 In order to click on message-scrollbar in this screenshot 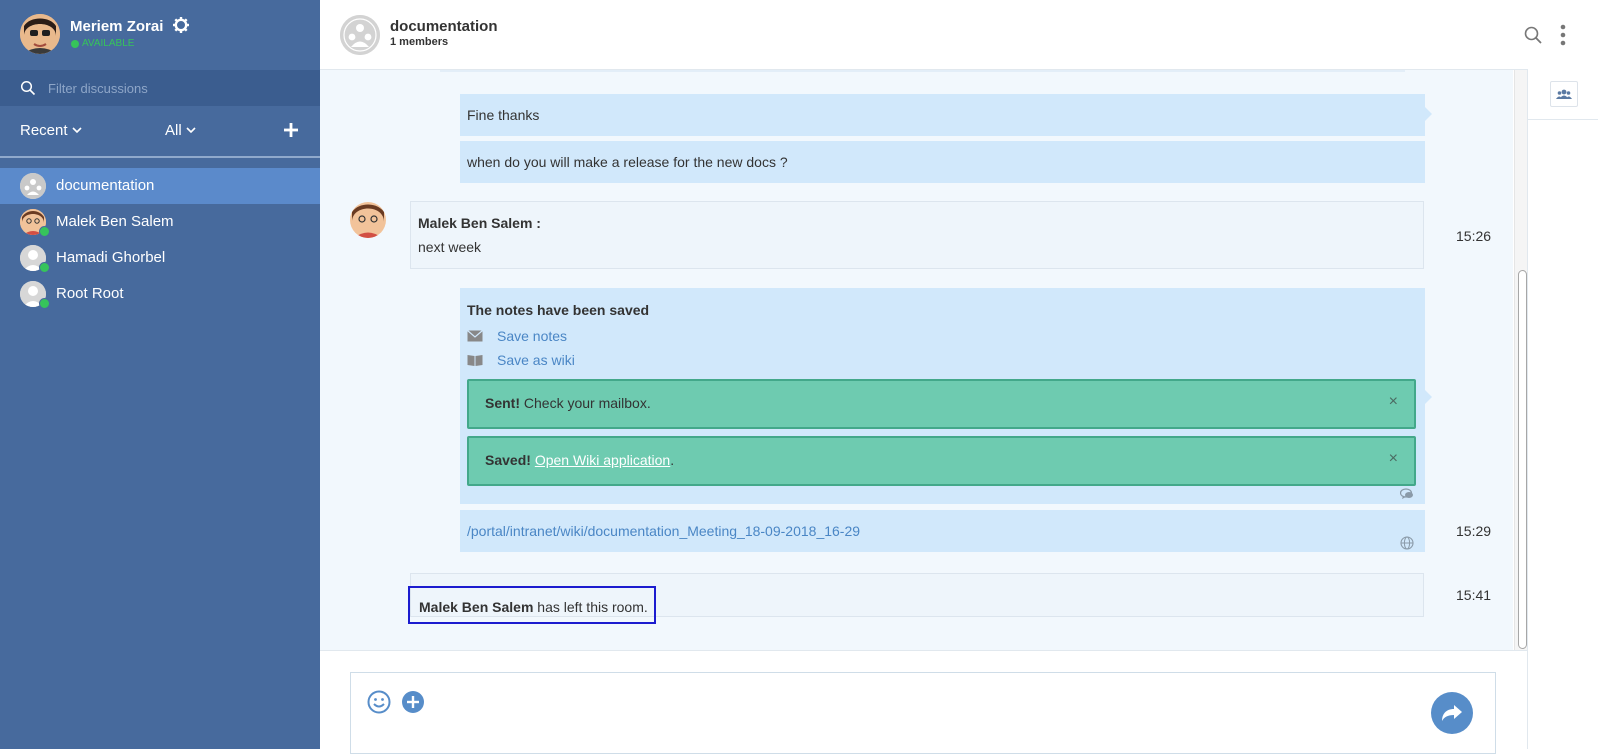, I will do `click(1521, 360)`.